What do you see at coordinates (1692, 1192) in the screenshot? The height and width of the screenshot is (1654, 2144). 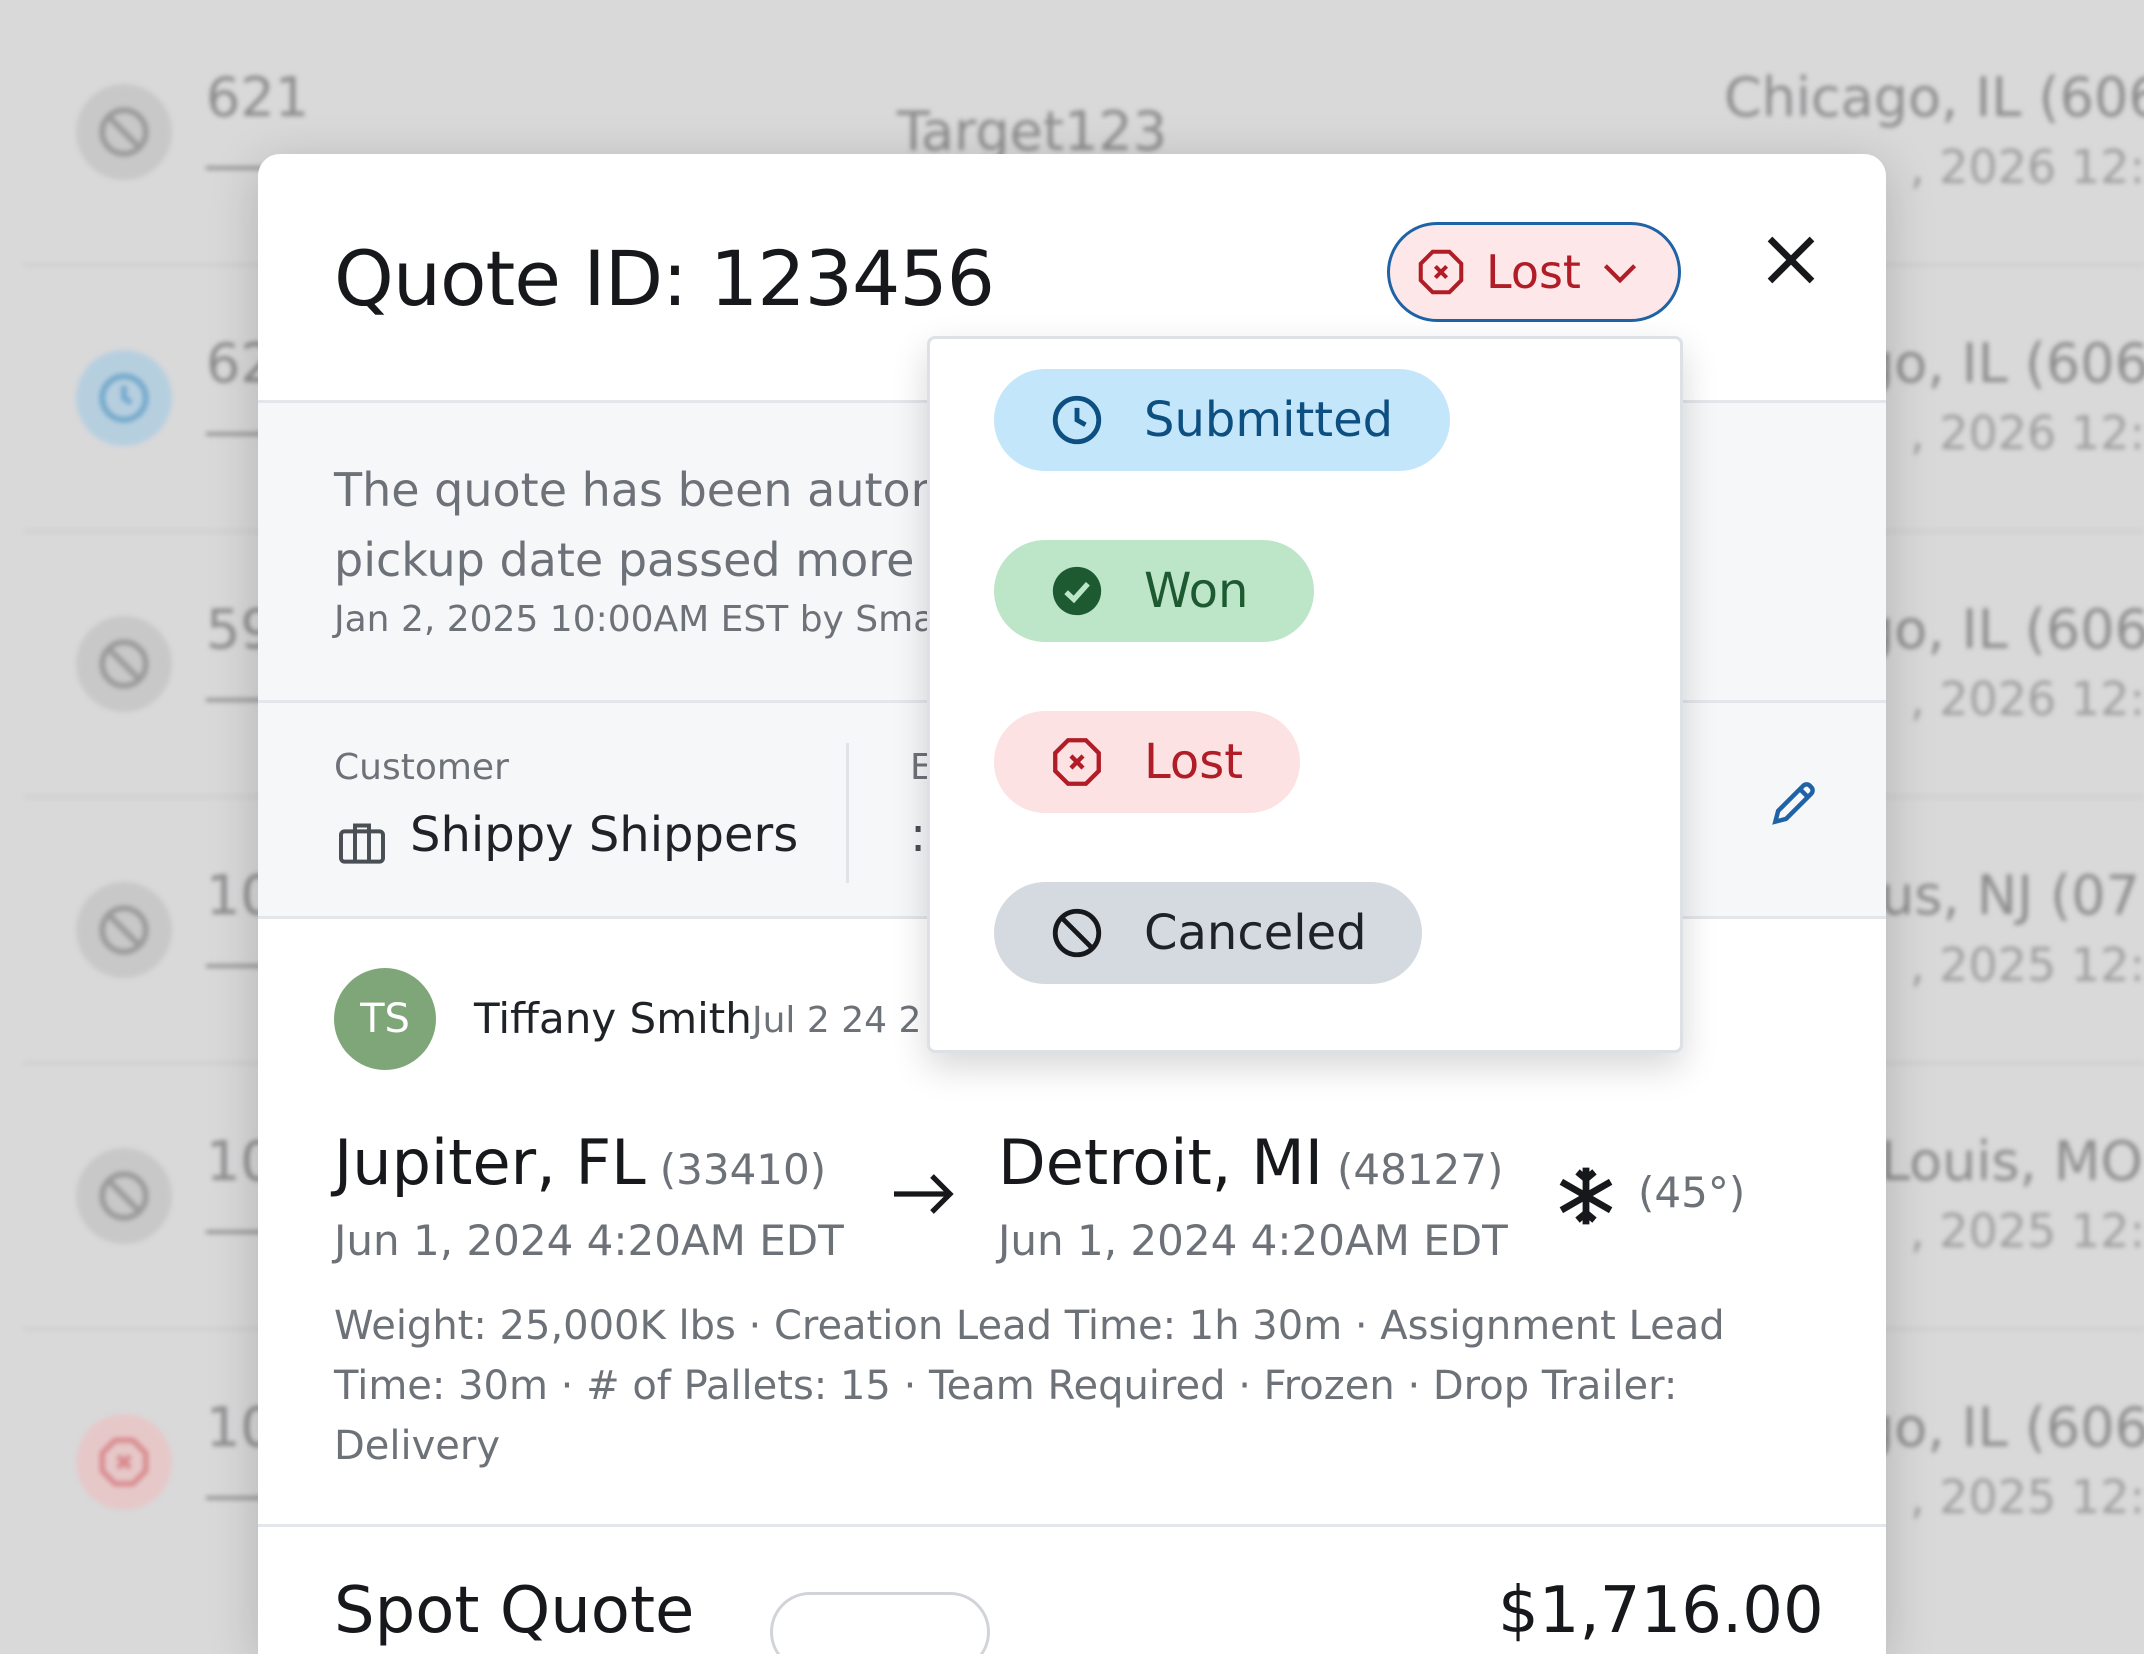 I see `temperature: (45°)` at bounding box center [1692, 1192].